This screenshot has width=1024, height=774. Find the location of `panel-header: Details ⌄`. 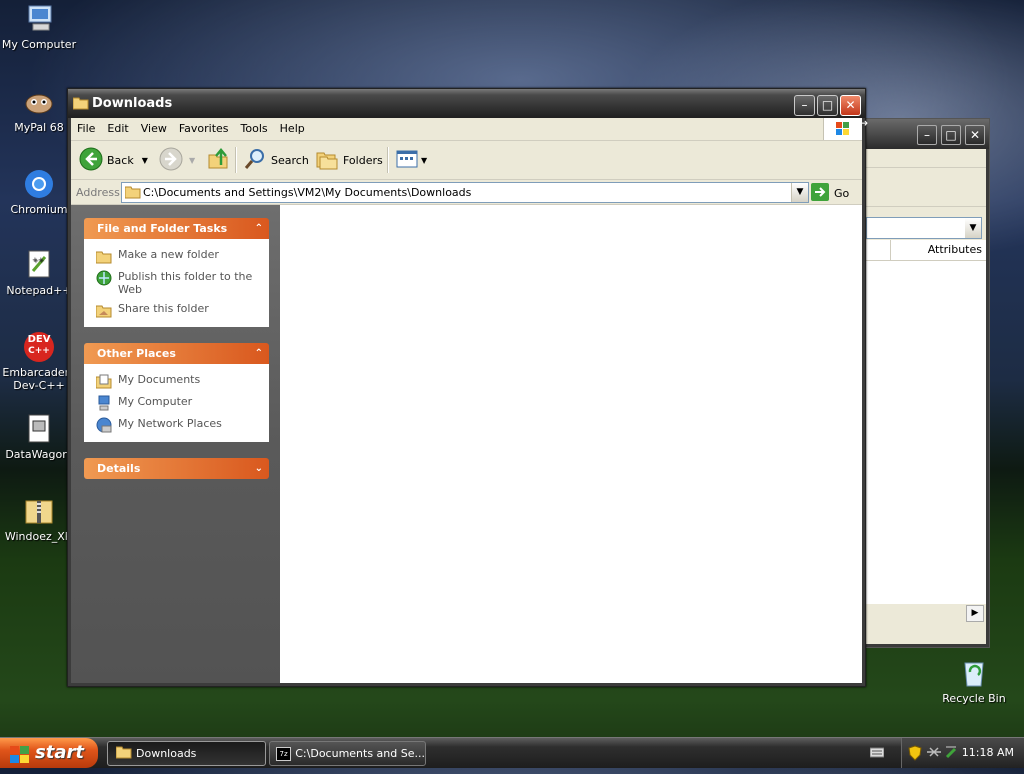

panel-header: Details ⌄ is located at coordinates (176, 468).